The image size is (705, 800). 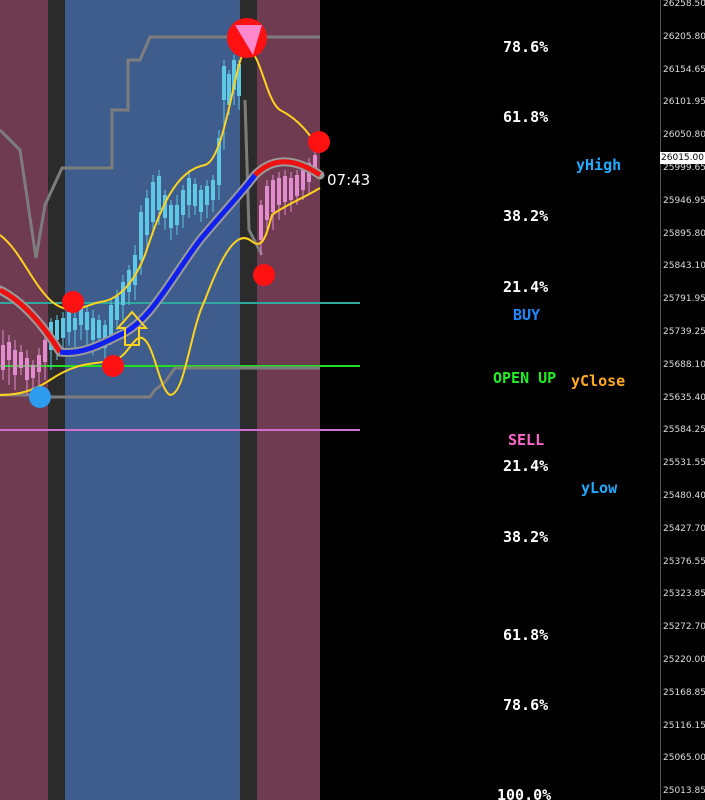 I want to click on price-tick-label: 26205.80, so click(x=684, y=36).